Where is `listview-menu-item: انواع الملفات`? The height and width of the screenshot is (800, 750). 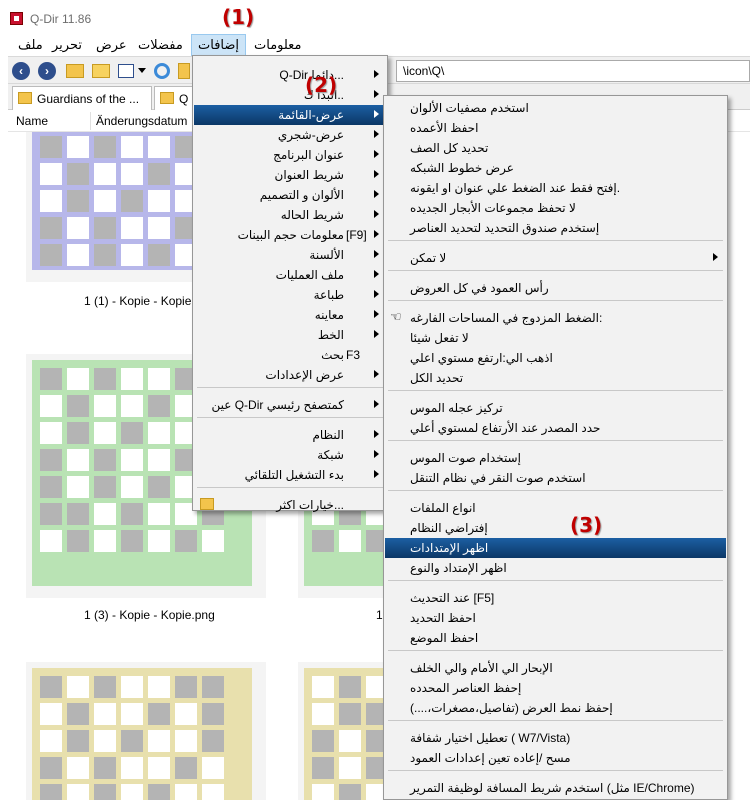 listview-menu-item: انواع الملفات is located at coordinates (555, 508).